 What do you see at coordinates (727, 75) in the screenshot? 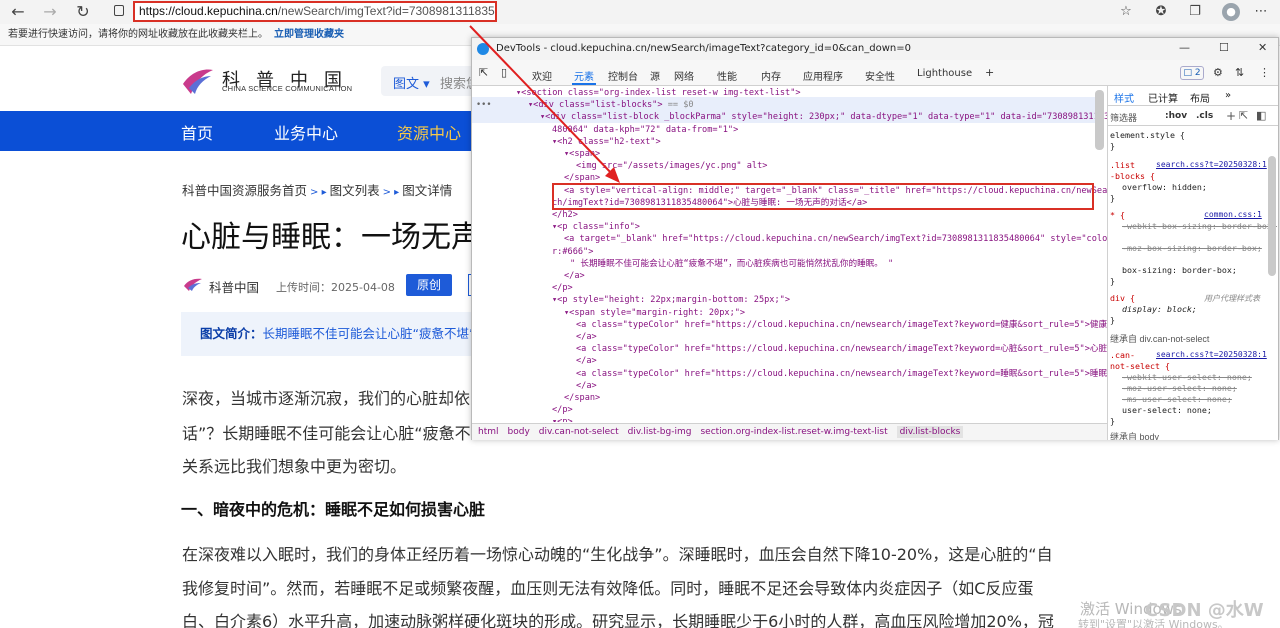
I see `tab-performance: 性能` at bounding box center [727, 75].